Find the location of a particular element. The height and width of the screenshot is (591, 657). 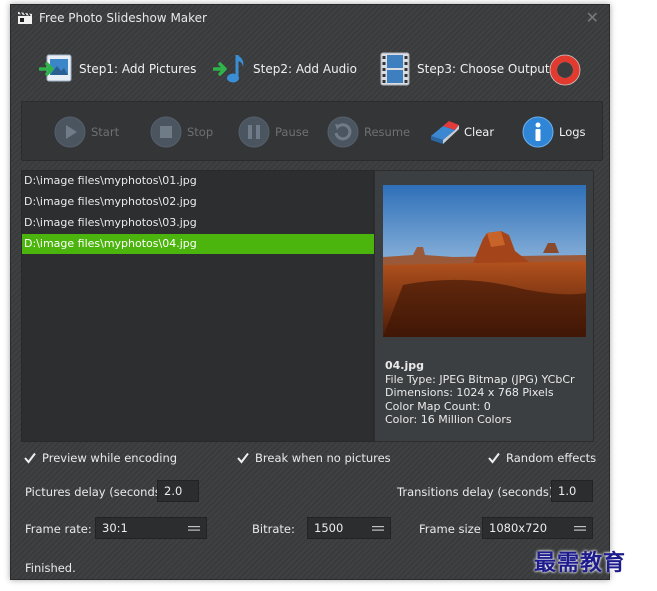

eraser-icon is located at coordinates (445, 132).